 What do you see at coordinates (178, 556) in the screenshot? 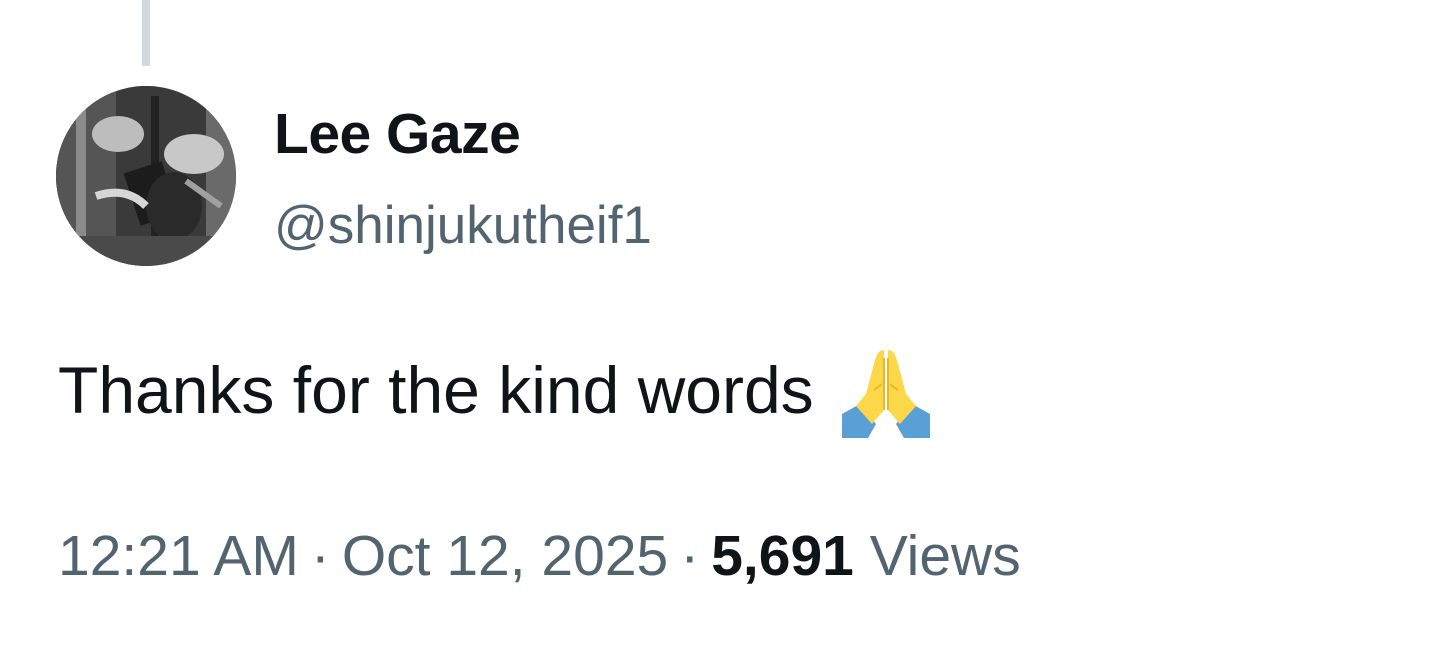
I see `tweet-time: 12:21 AM` at bounding box center [178, 556].